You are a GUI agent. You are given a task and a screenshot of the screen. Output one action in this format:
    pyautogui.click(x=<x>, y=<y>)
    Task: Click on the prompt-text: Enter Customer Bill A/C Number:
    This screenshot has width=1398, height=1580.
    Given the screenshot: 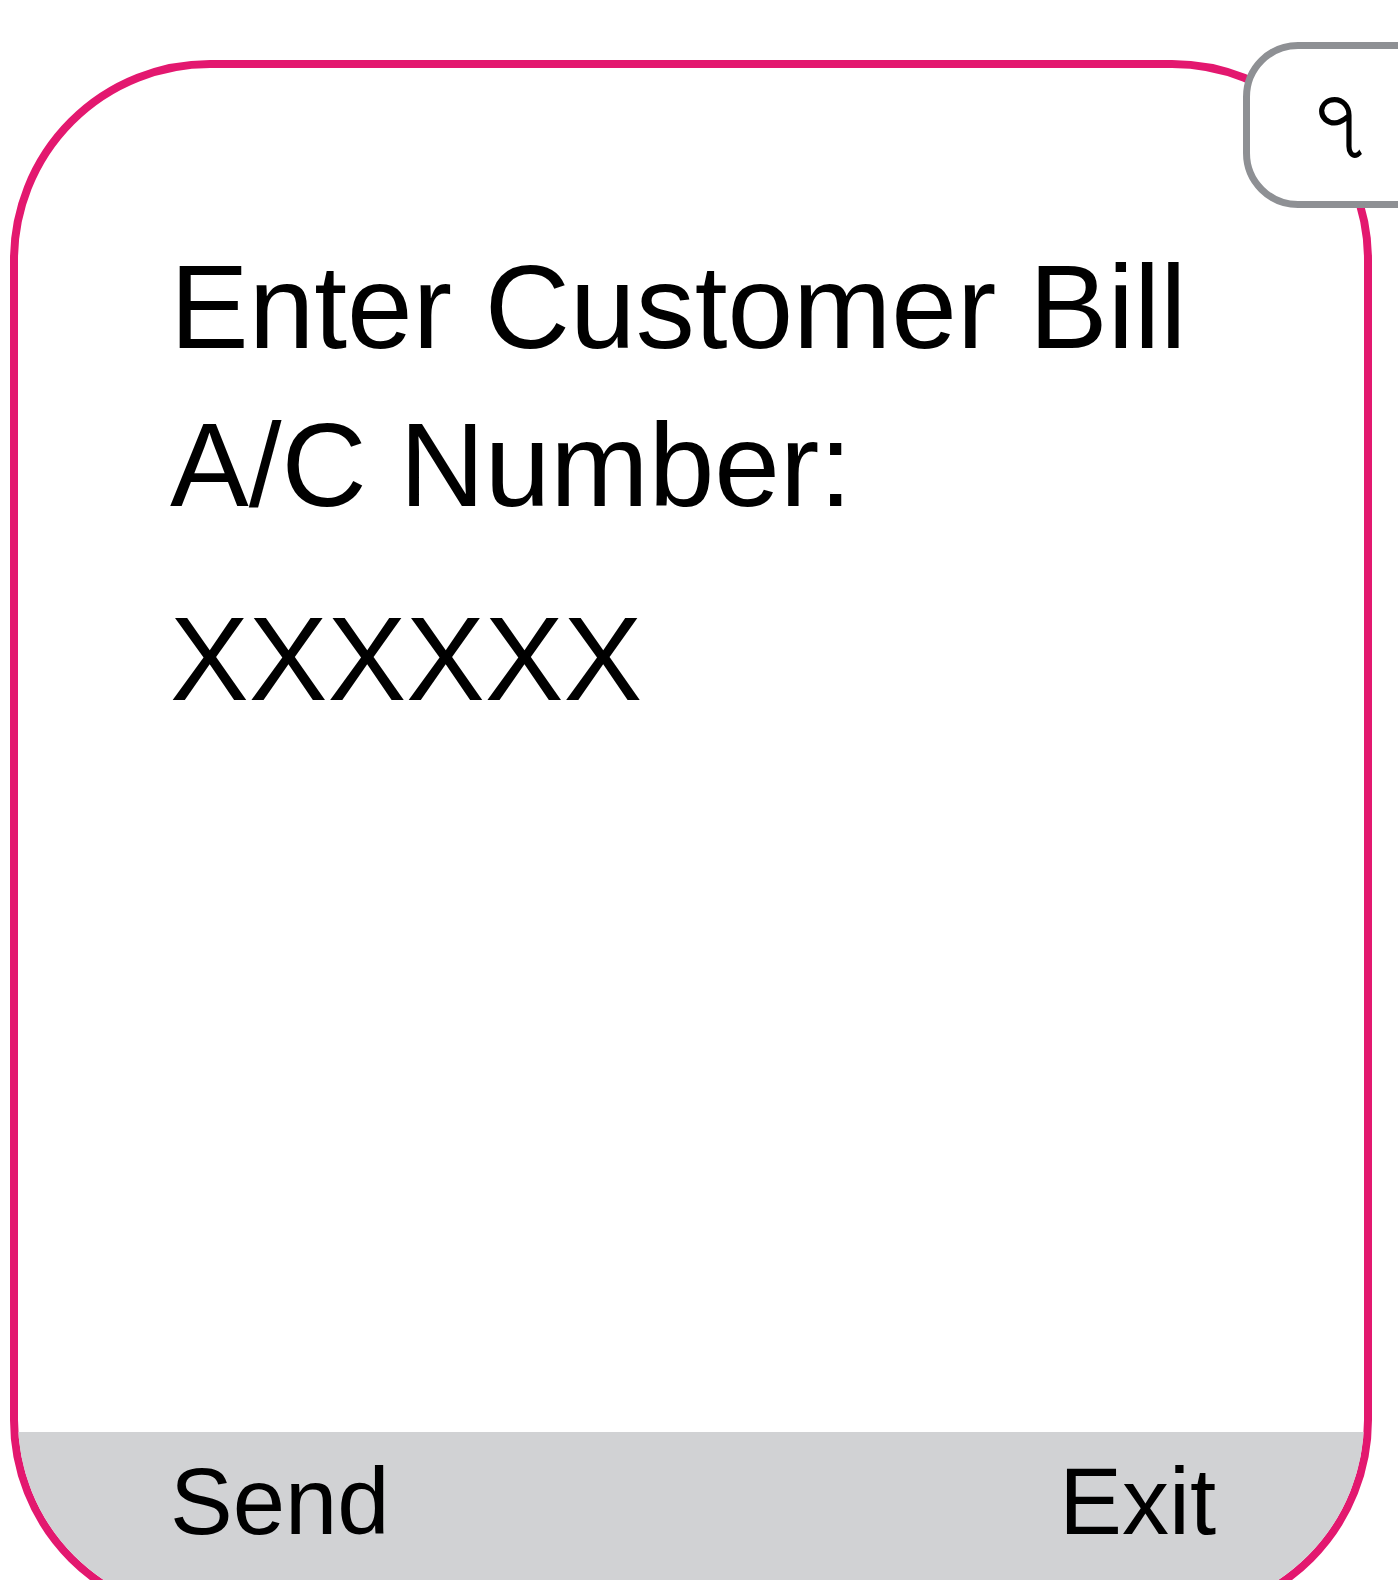 What is the action you would take?
    pyautogui.click(x=679, y=386)
    